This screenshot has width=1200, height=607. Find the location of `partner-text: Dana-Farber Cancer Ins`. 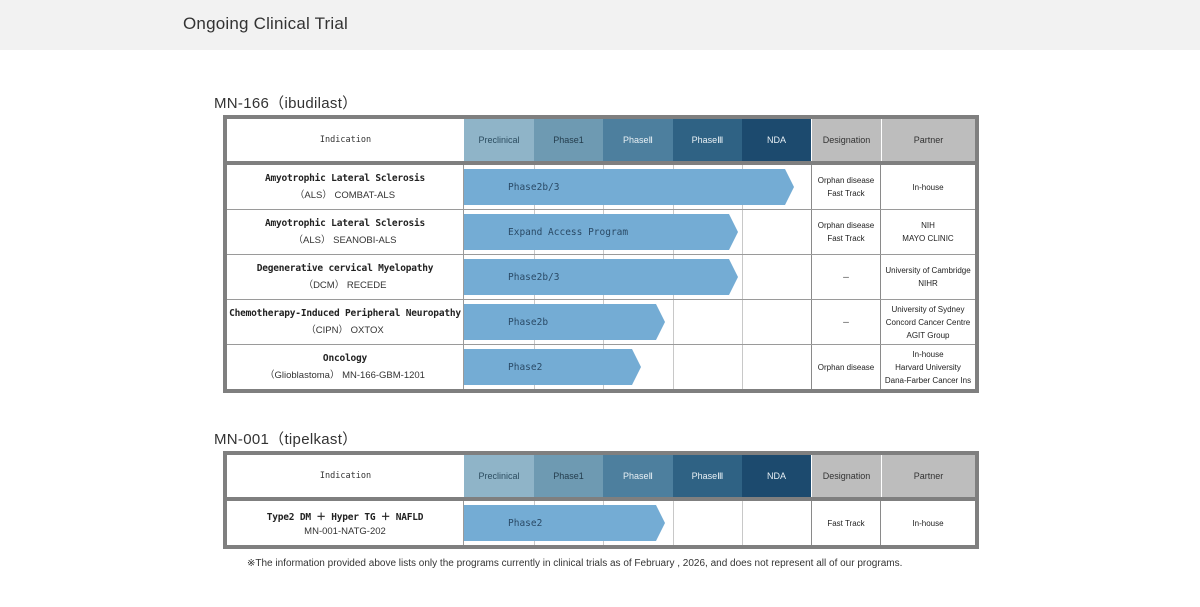

partner-text: Dana-Farber Cancer Ins is located at coordinates (928, 380).